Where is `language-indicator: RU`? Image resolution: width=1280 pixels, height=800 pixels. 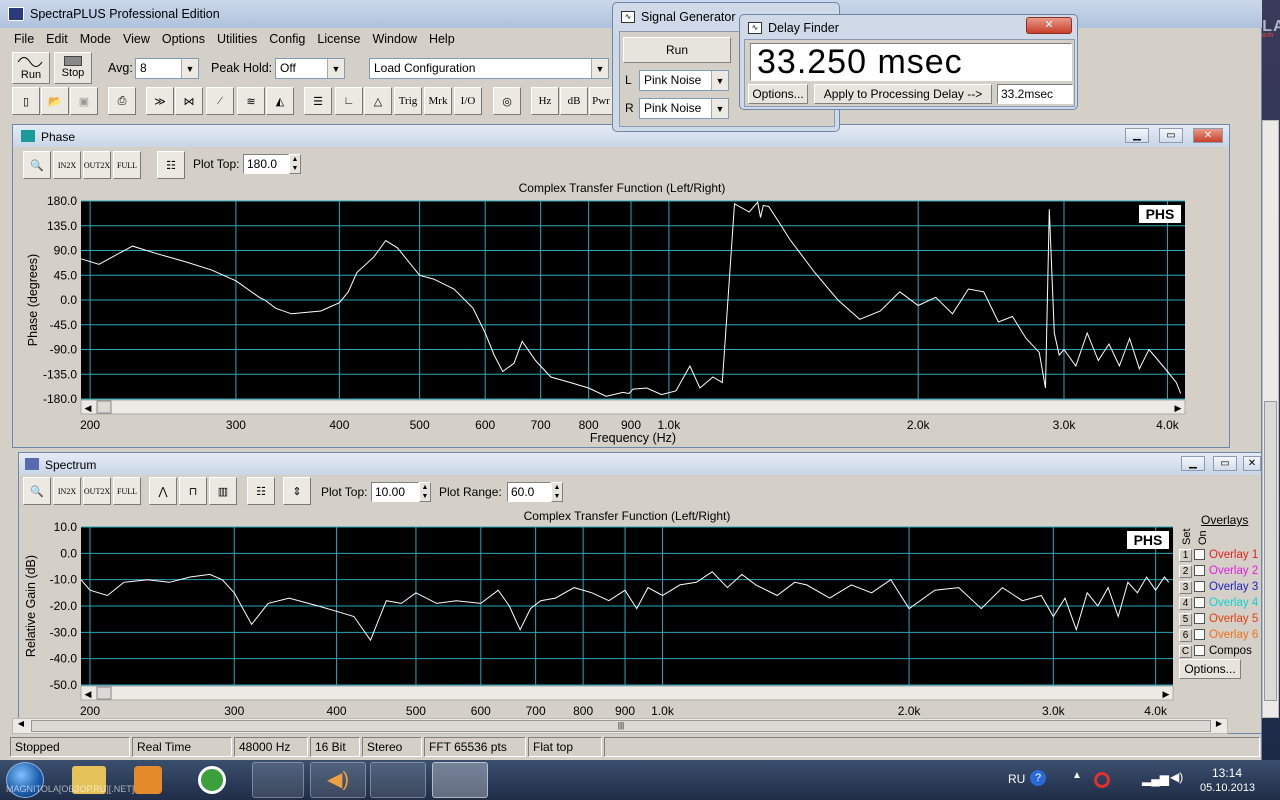 language-indicator: RU is located at coordinates (1016, 779).